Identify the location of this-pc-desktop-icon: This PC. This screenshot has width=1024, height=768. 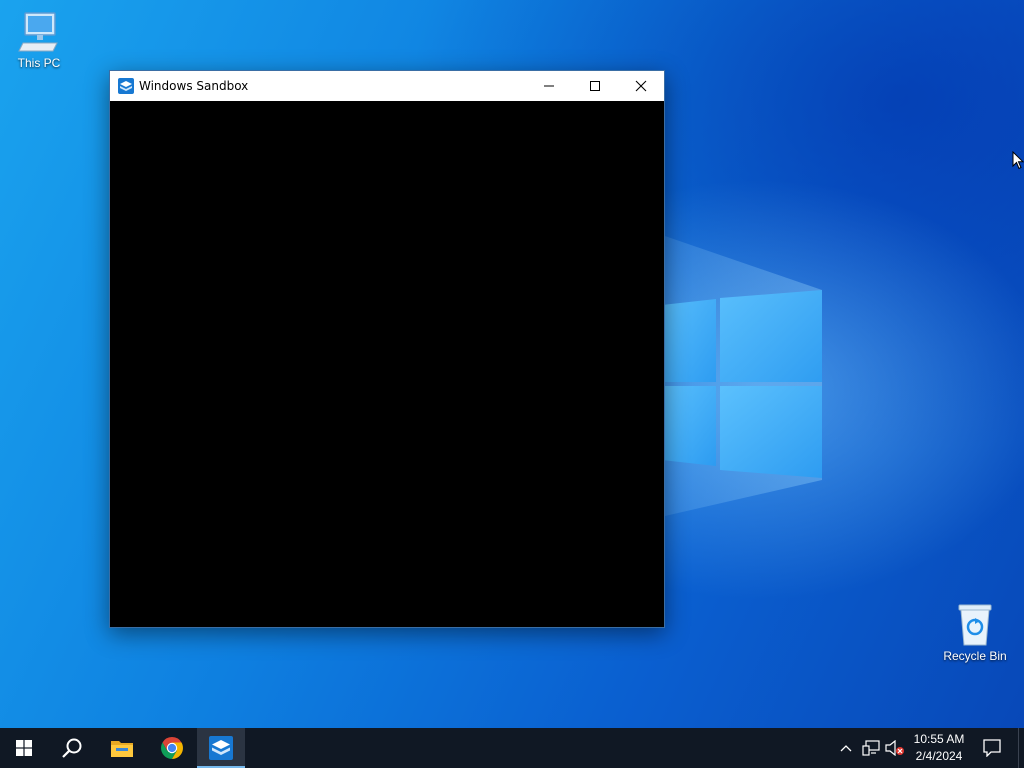
(39, 40).